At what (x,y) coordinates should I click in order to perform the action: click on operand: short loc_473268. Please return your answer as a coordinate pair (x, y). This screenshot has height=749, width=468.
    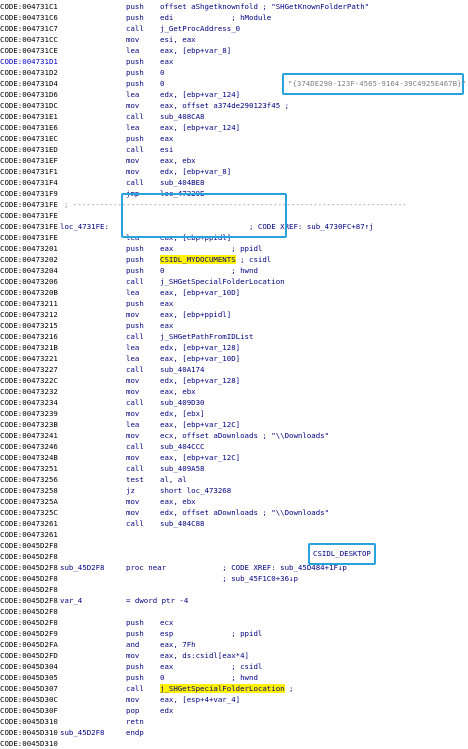
    Looking at the image, I should click on (195, 490).